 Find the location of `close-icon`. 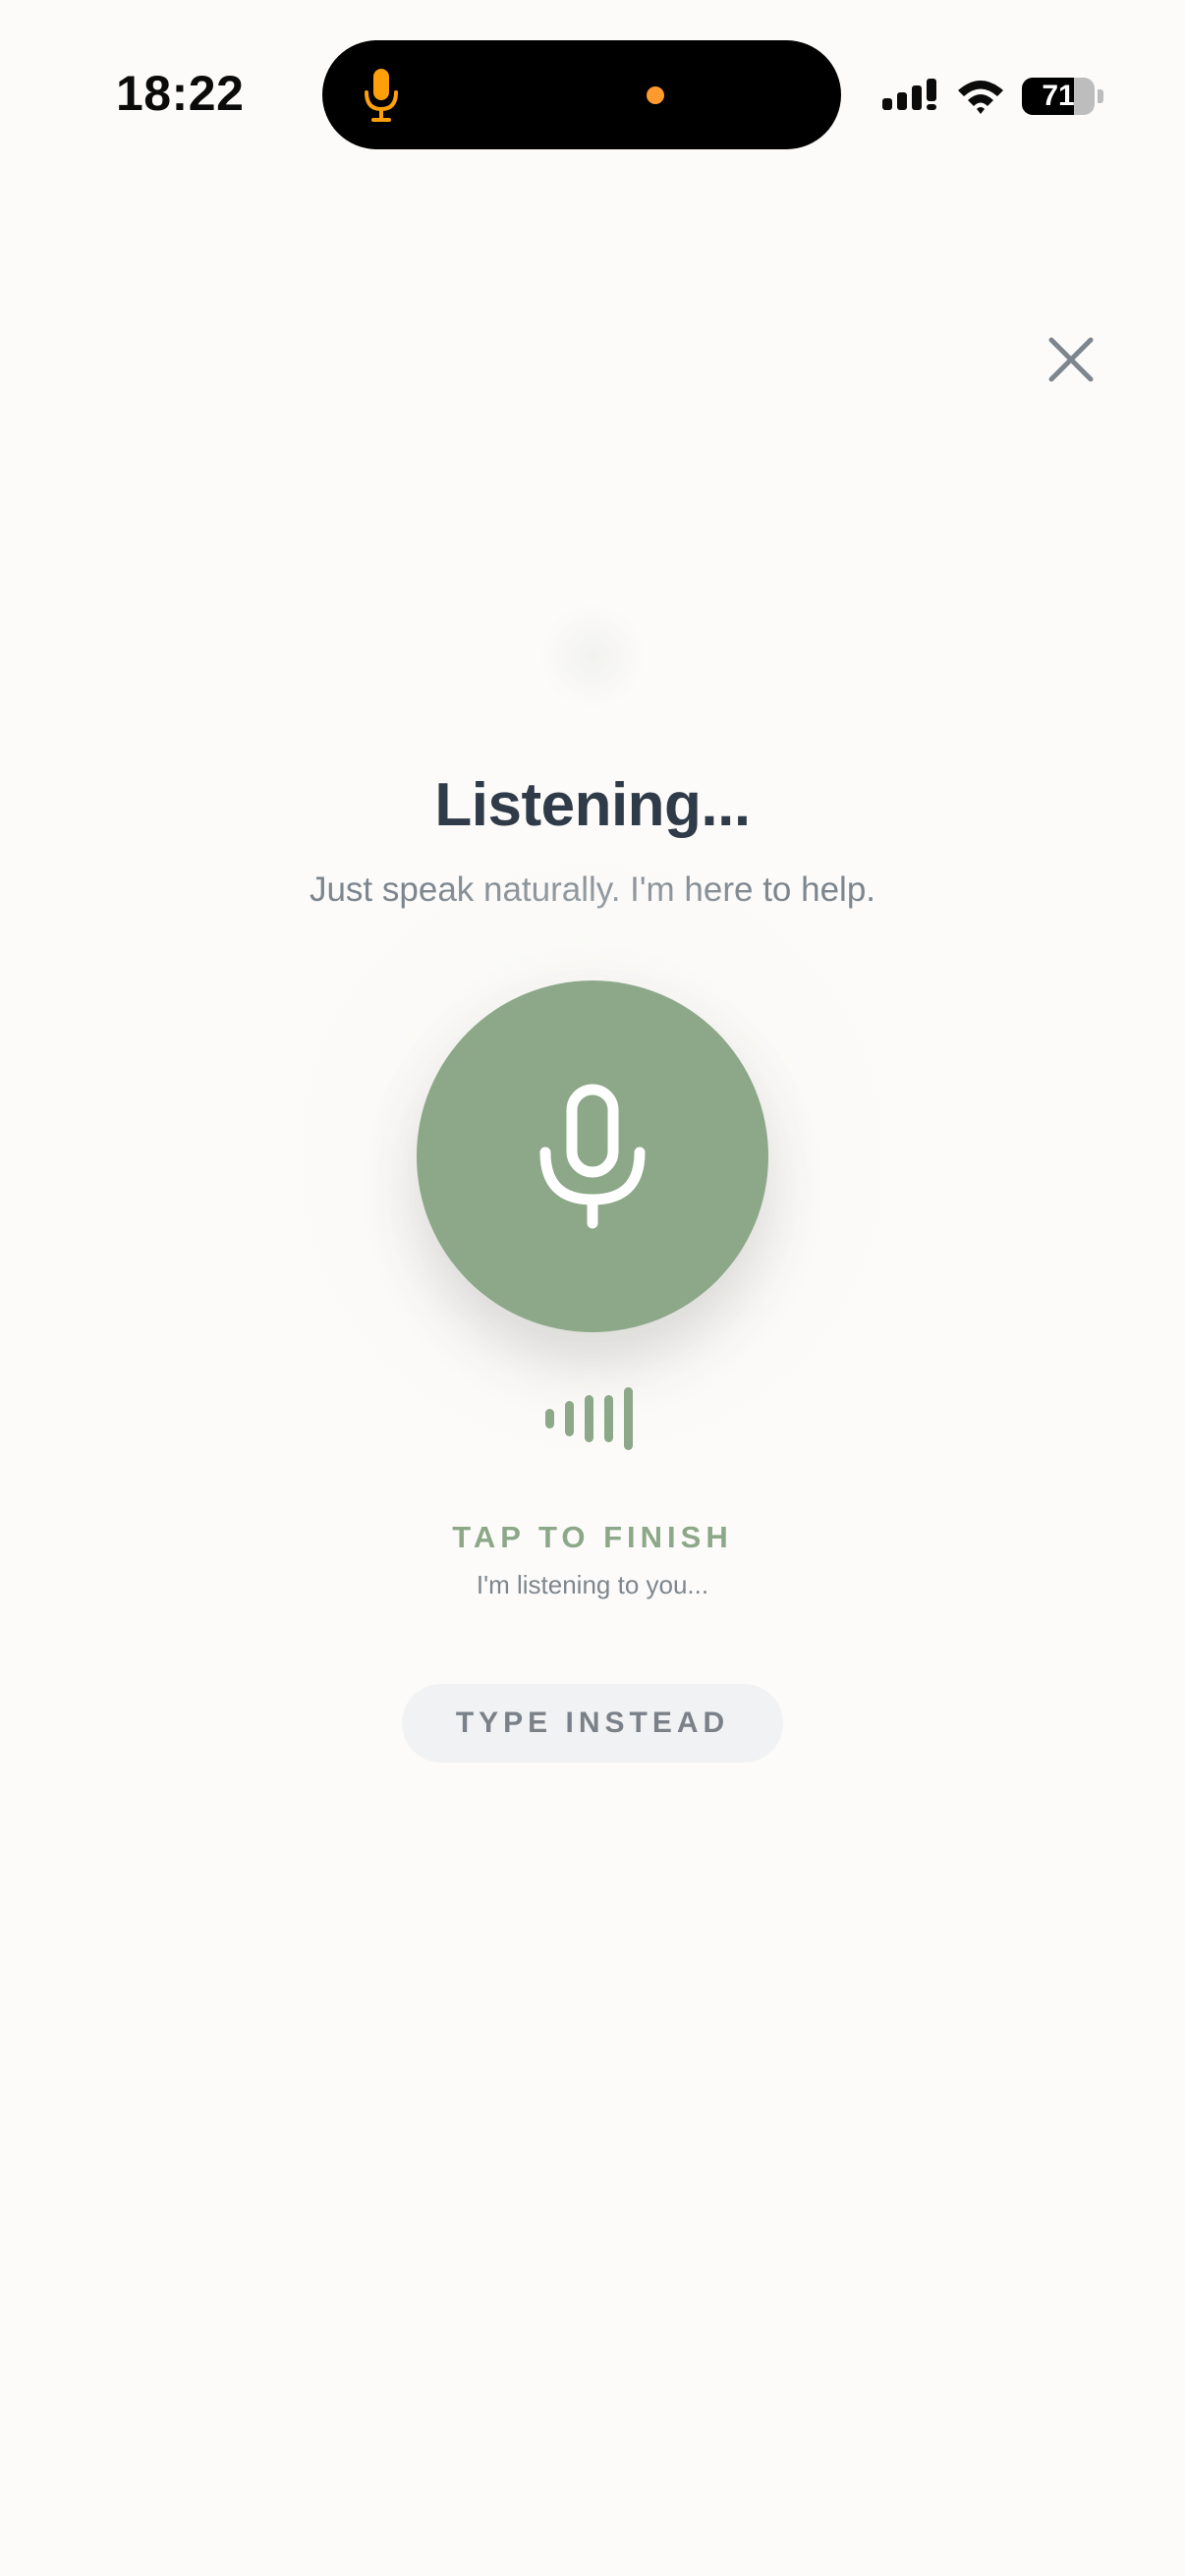

close-icon is located at coordinates (1071, 359).